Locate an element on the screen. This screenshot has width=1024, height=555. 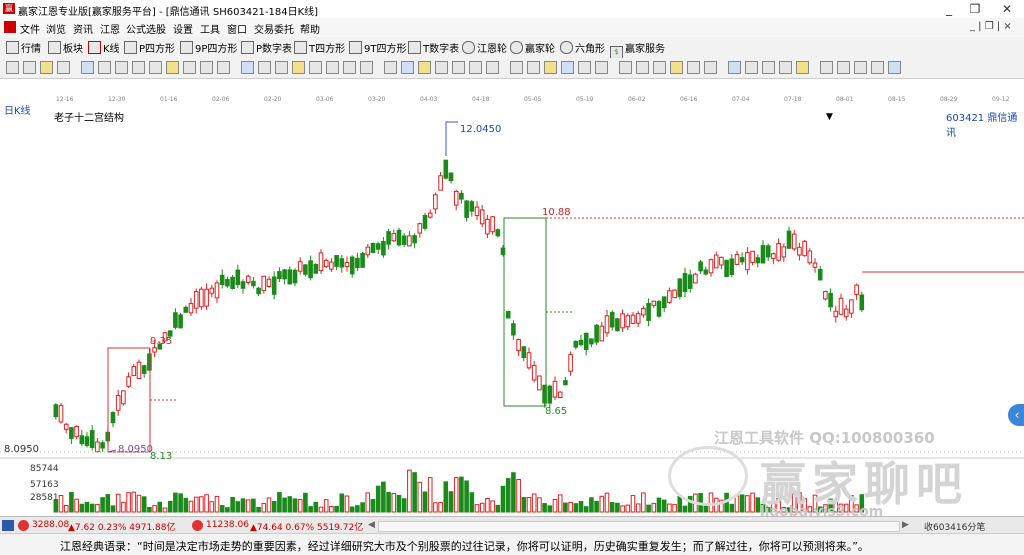
tb-p-square-button: P四方形 is located at coordinates (149, 47).